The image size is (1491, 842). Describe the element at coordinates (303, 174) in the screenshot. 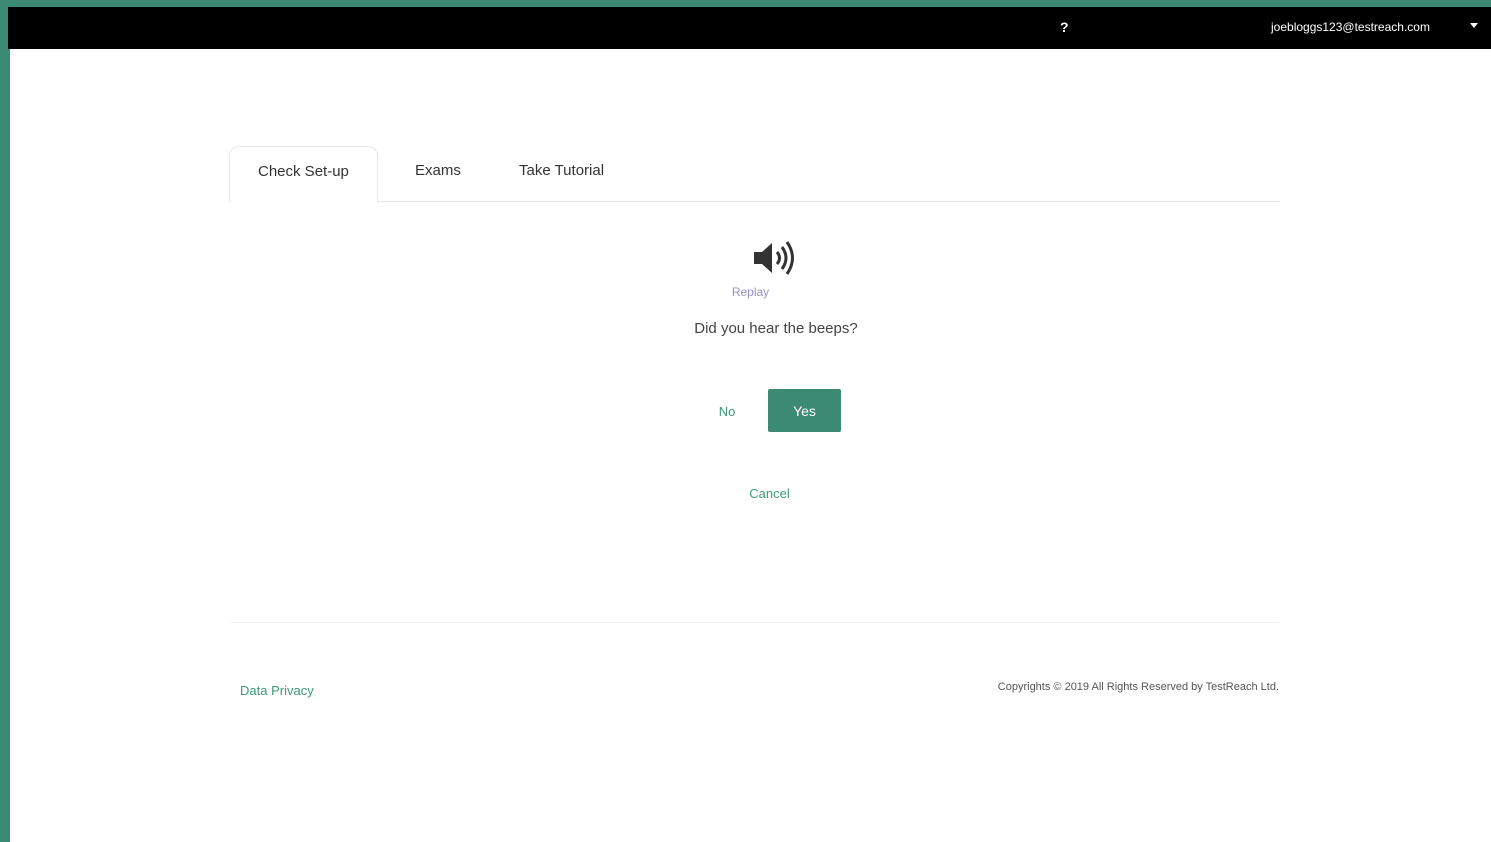

I see `tab-check-setup: Check Set-up` at that location.